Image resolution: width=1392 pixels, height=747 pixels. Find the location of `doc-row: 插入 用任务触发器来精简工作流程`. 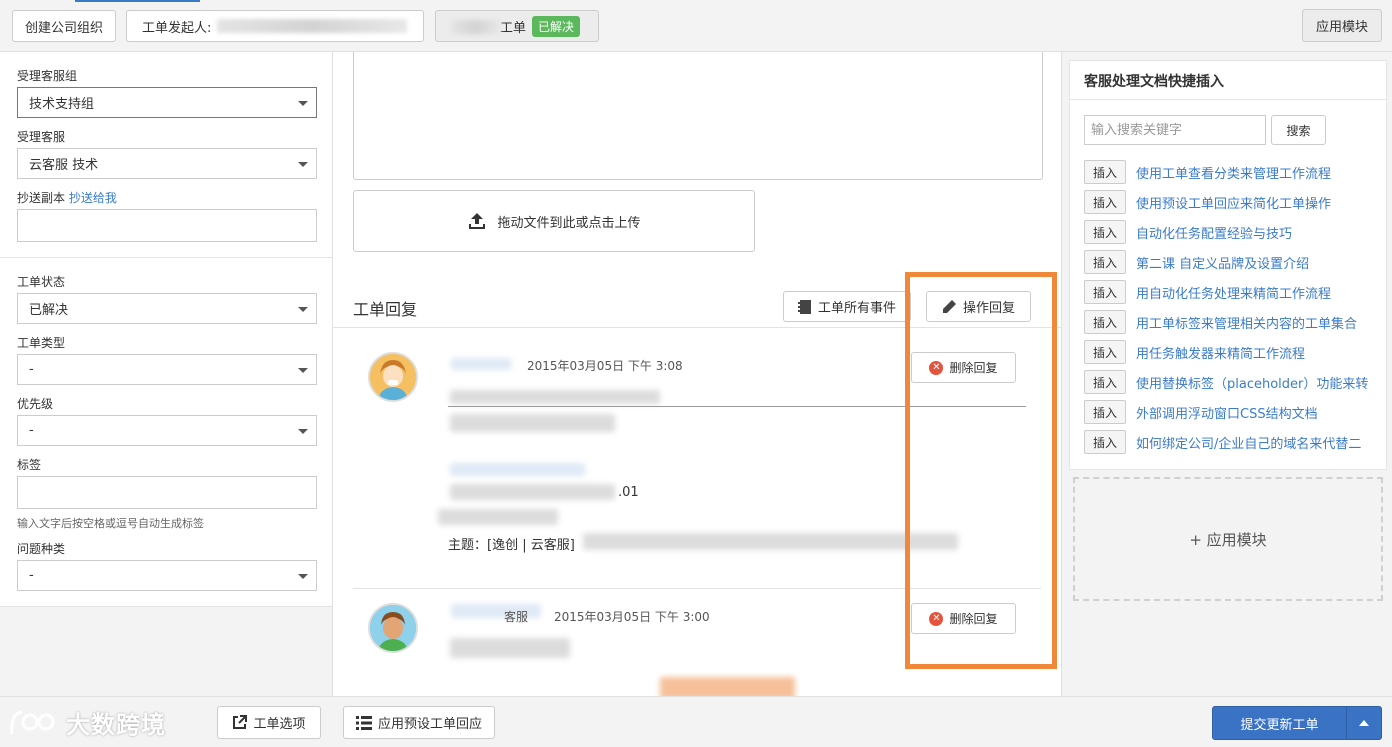

doc-row: 插入 用任务触发器来精简工作流程 is located at coordinates (1194, 352).